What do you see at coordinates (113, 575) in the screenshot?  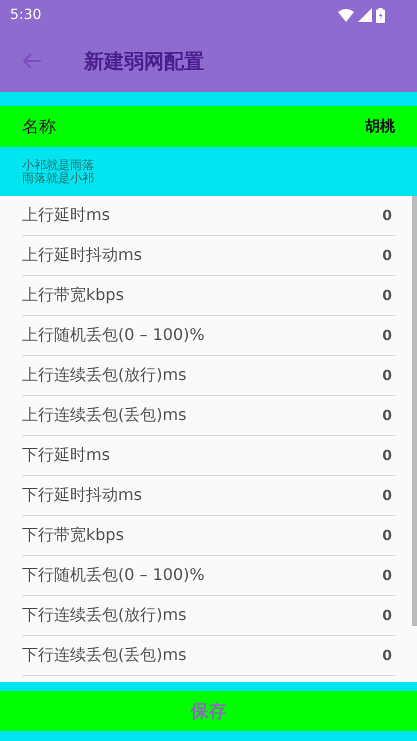 I see `setting-label: 下行随机丢包(0 – 100)%` at bounding box center [113, 575].